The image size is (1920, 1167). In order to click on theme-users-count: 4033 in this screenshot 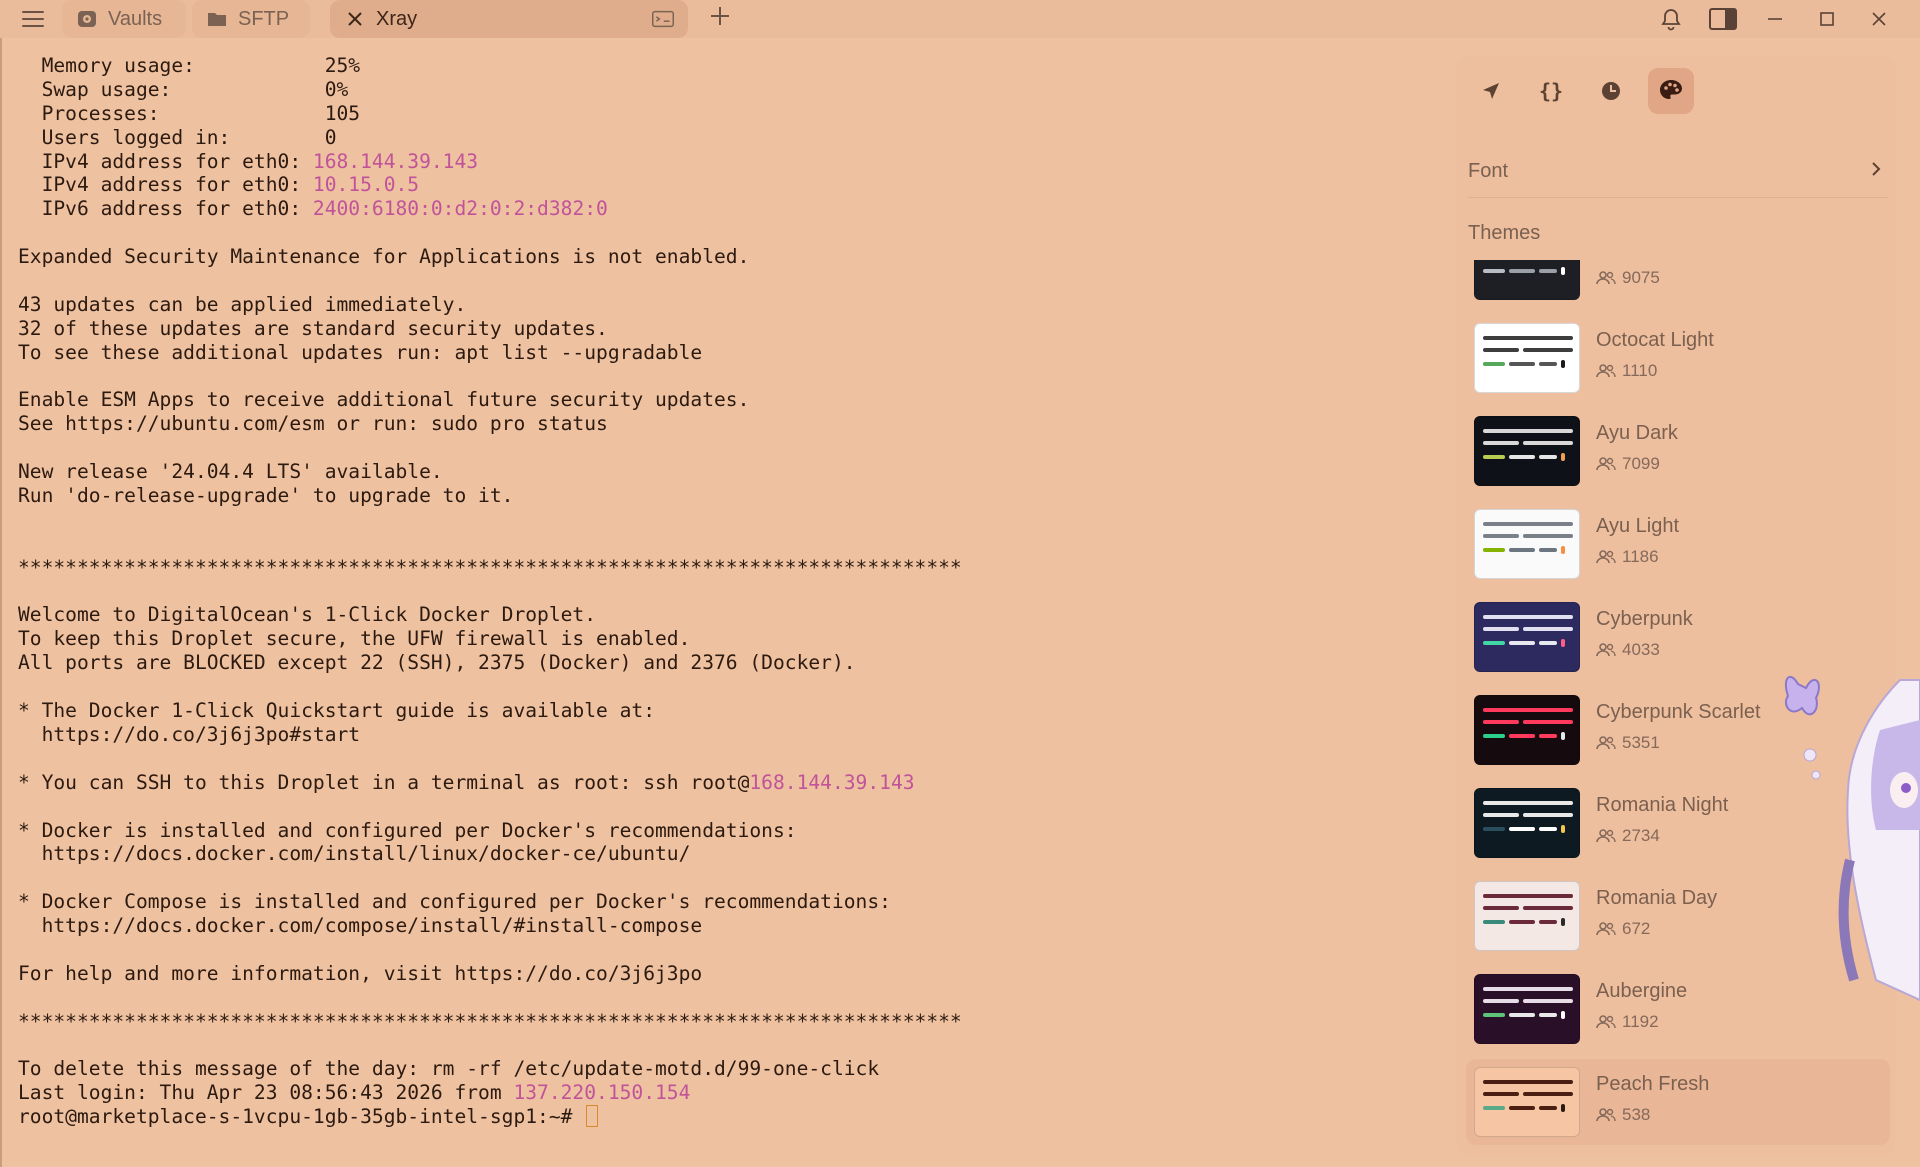, I will do `click(1628, 650)`.